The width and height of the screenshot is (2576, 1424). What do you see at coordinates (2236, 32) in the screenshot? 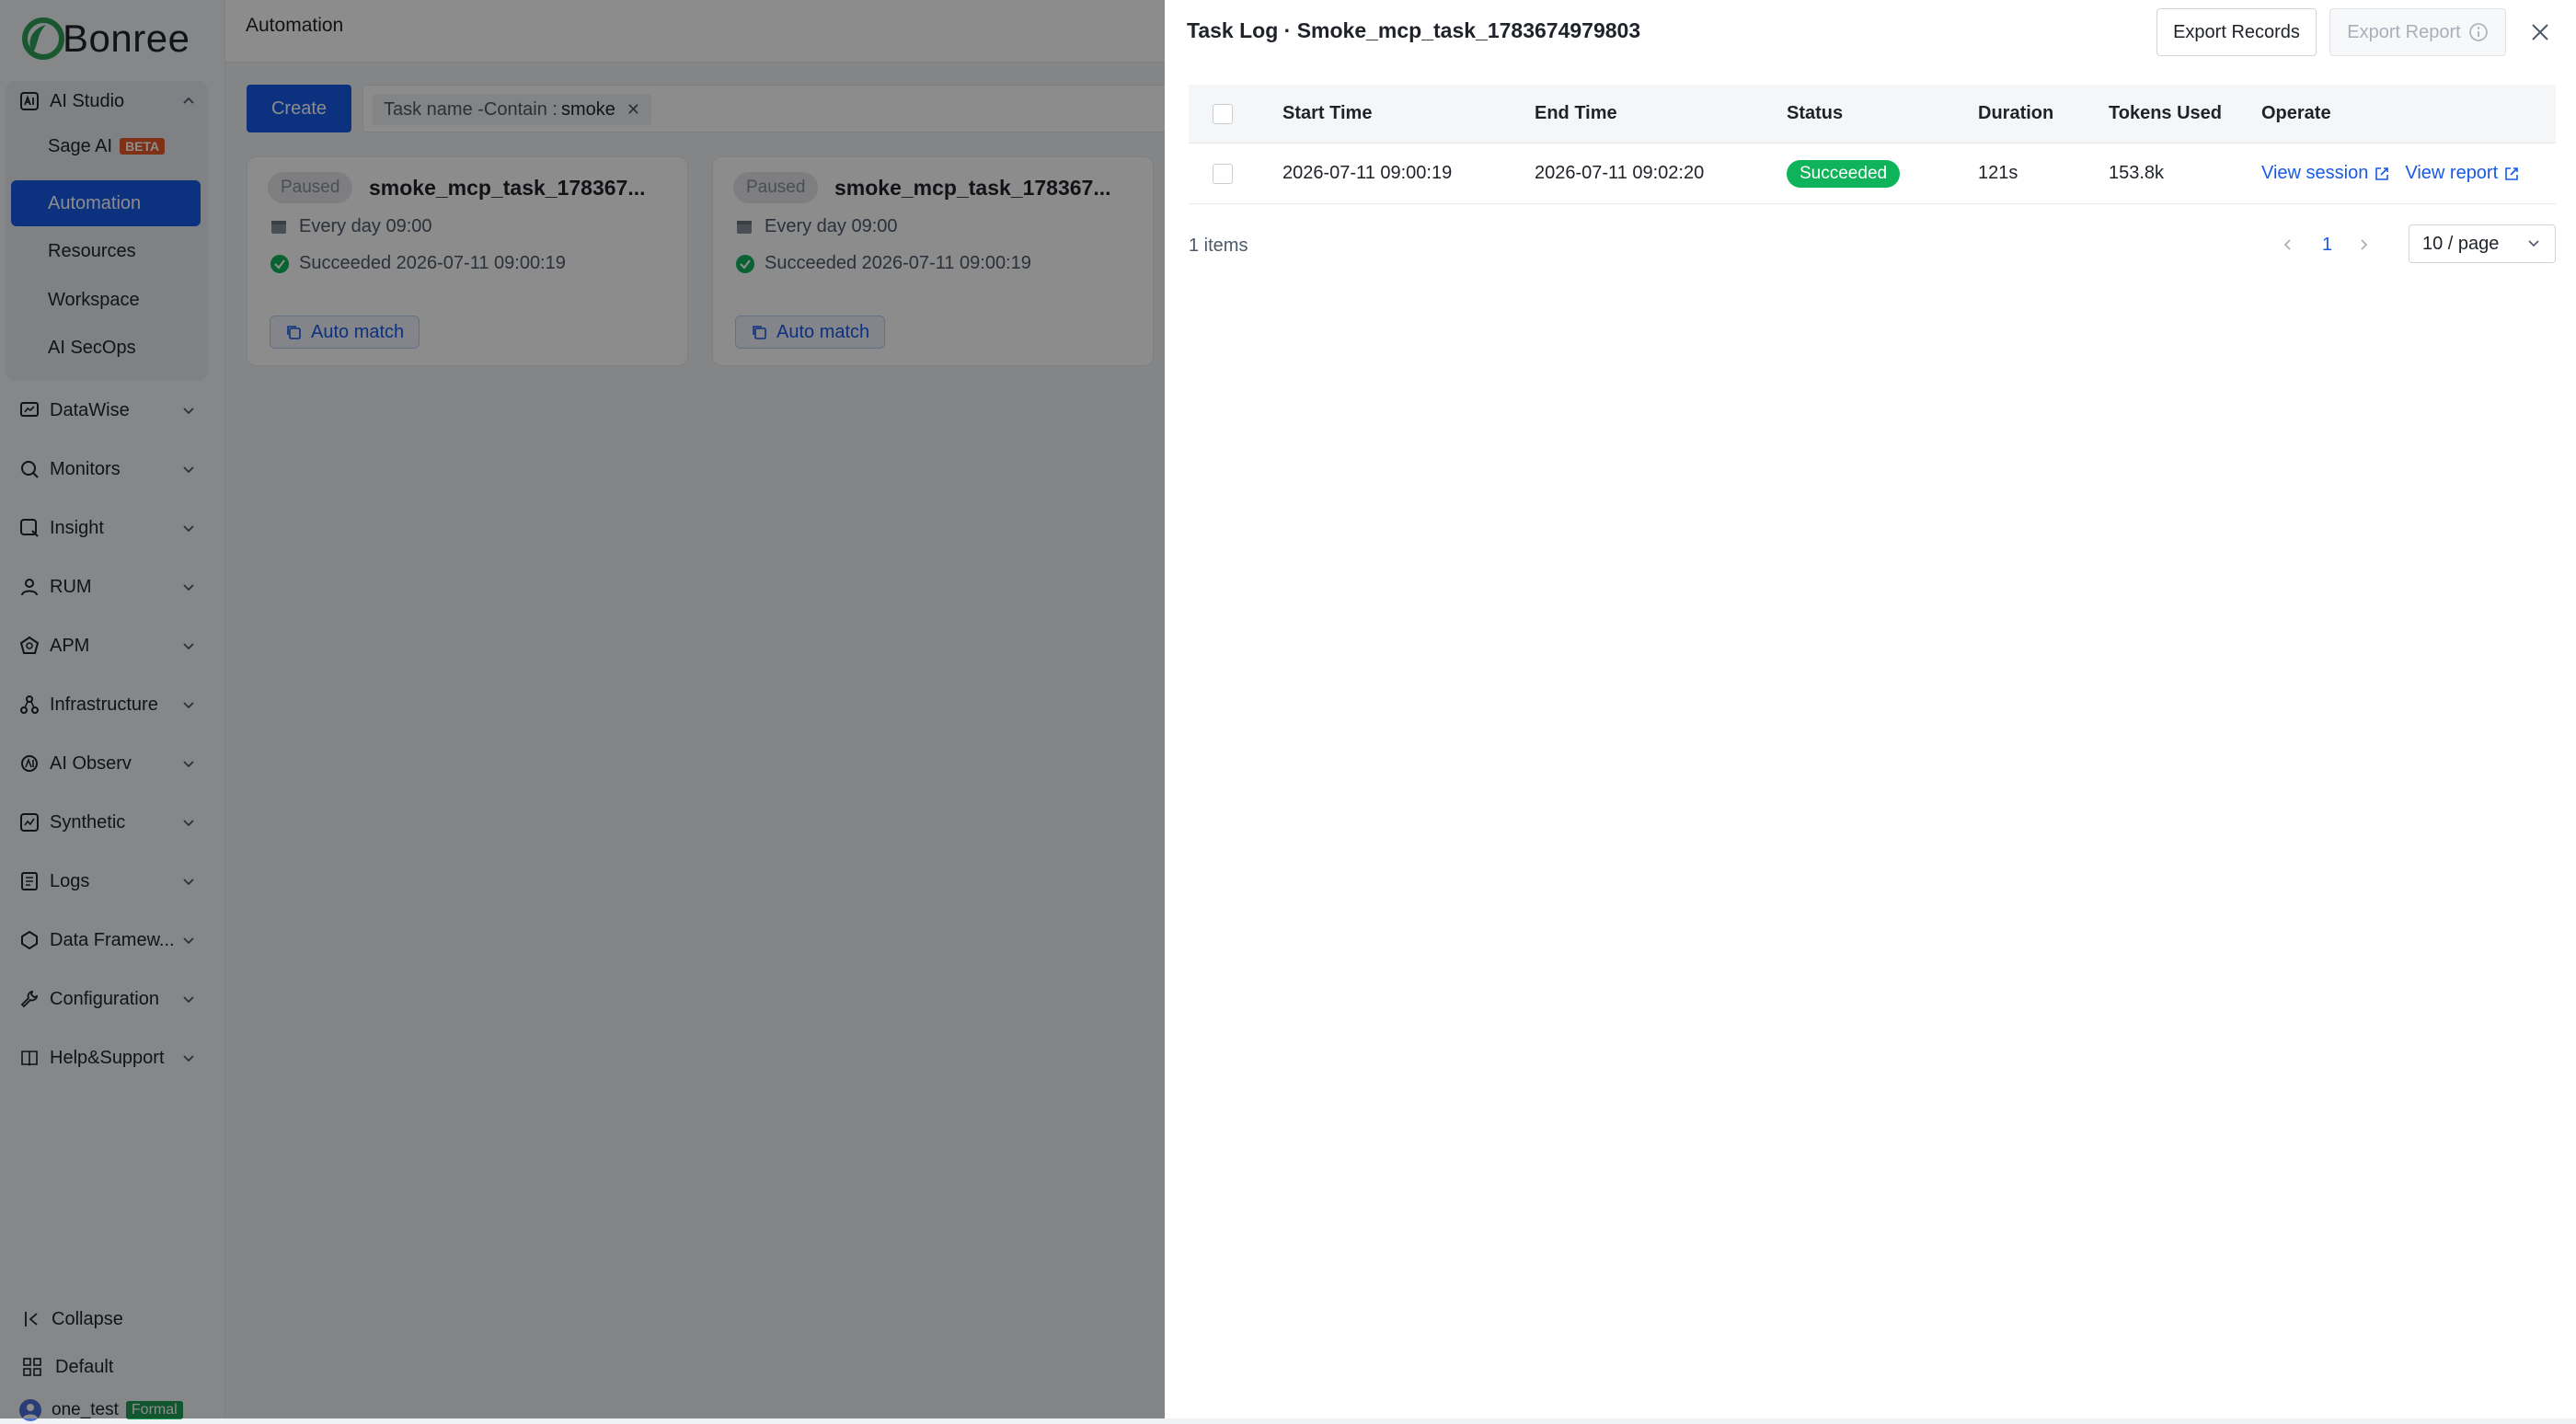
I see `export-records-button: Export Records` at bounding box center [2236, 32].